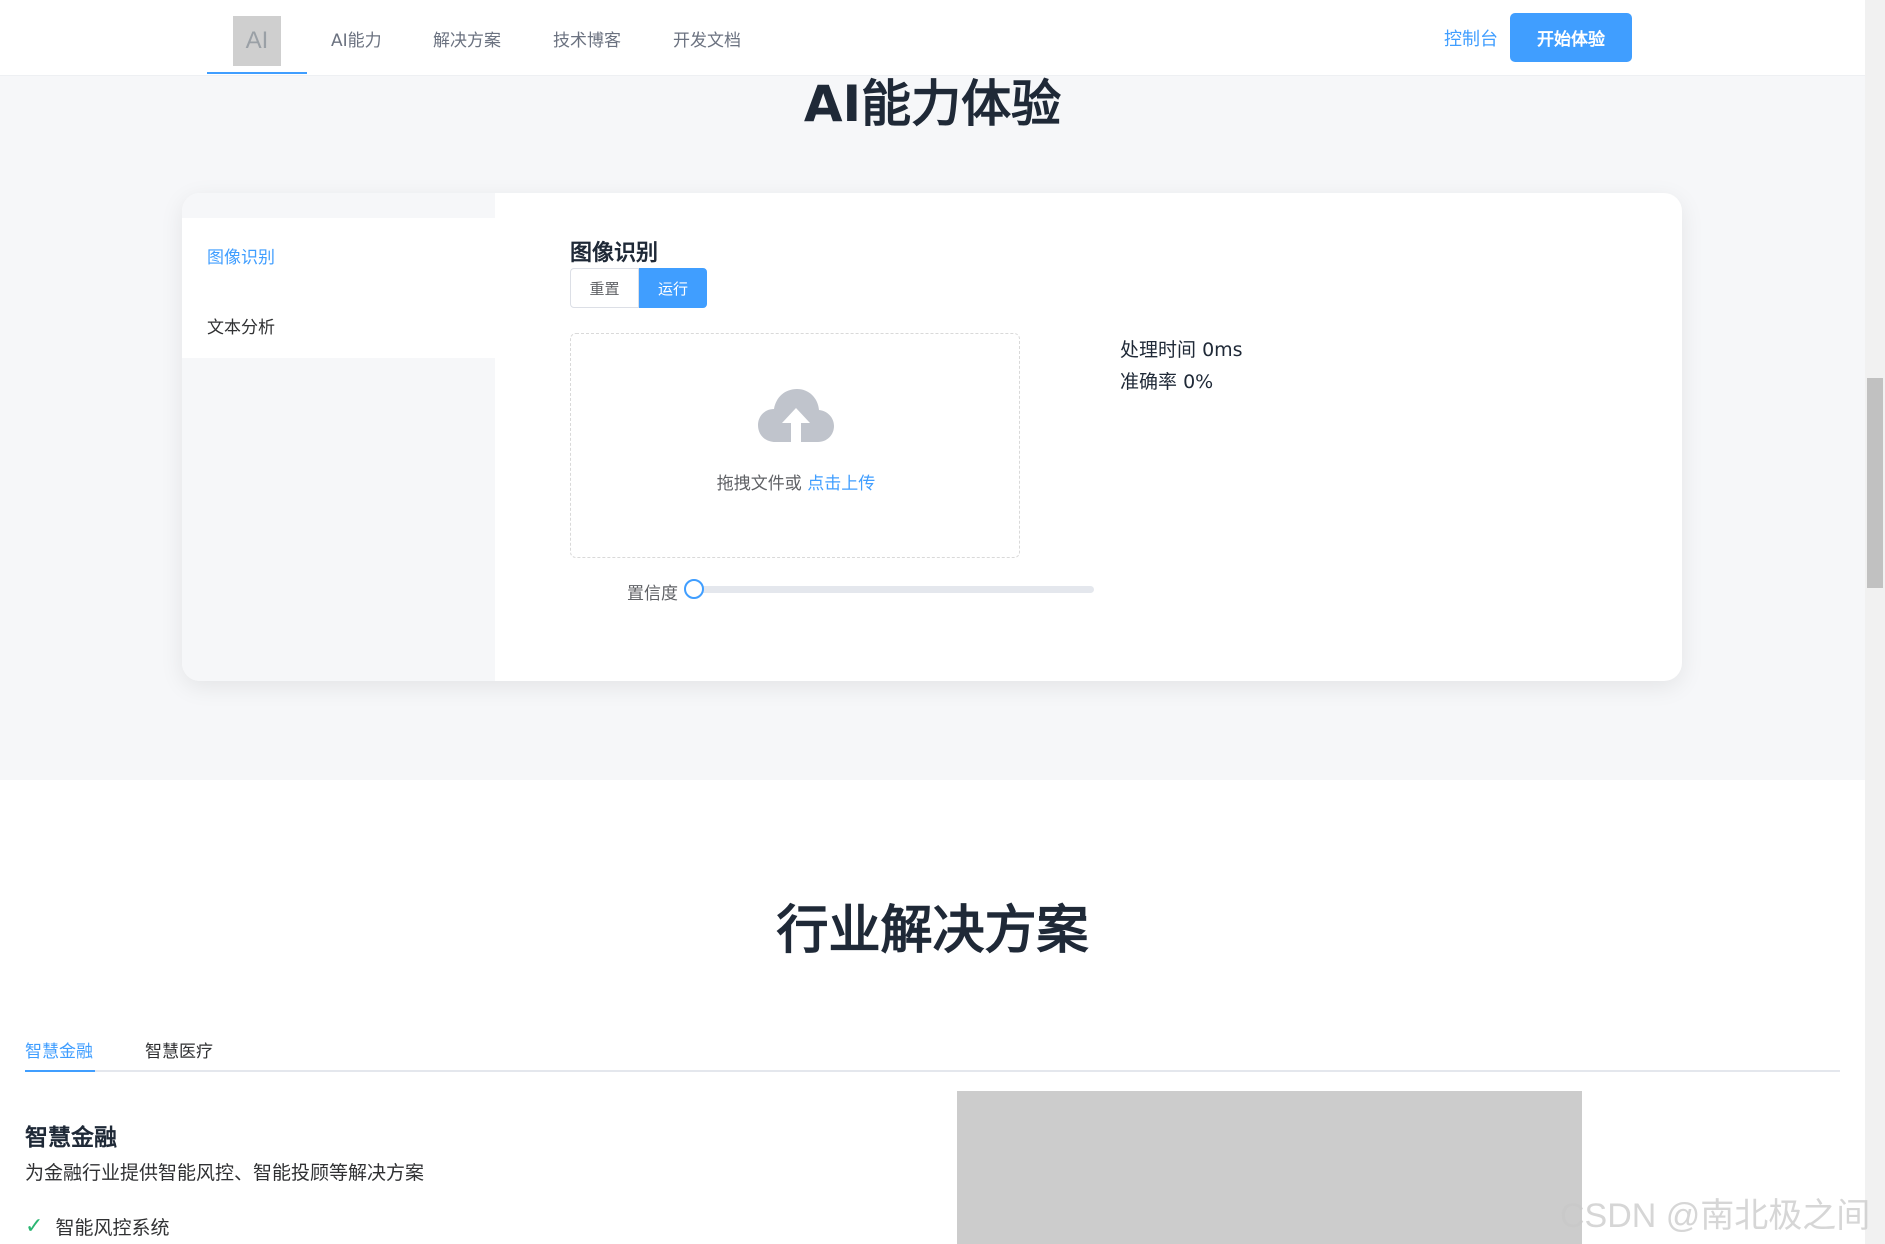 Image resolution: width=1885 pixels, height=1244 pixels. What do you see at coordinates (707, 38) in the screenshot?
I see `nav-item-dev-docs: 开发文档` at bounding box center [707, 38].